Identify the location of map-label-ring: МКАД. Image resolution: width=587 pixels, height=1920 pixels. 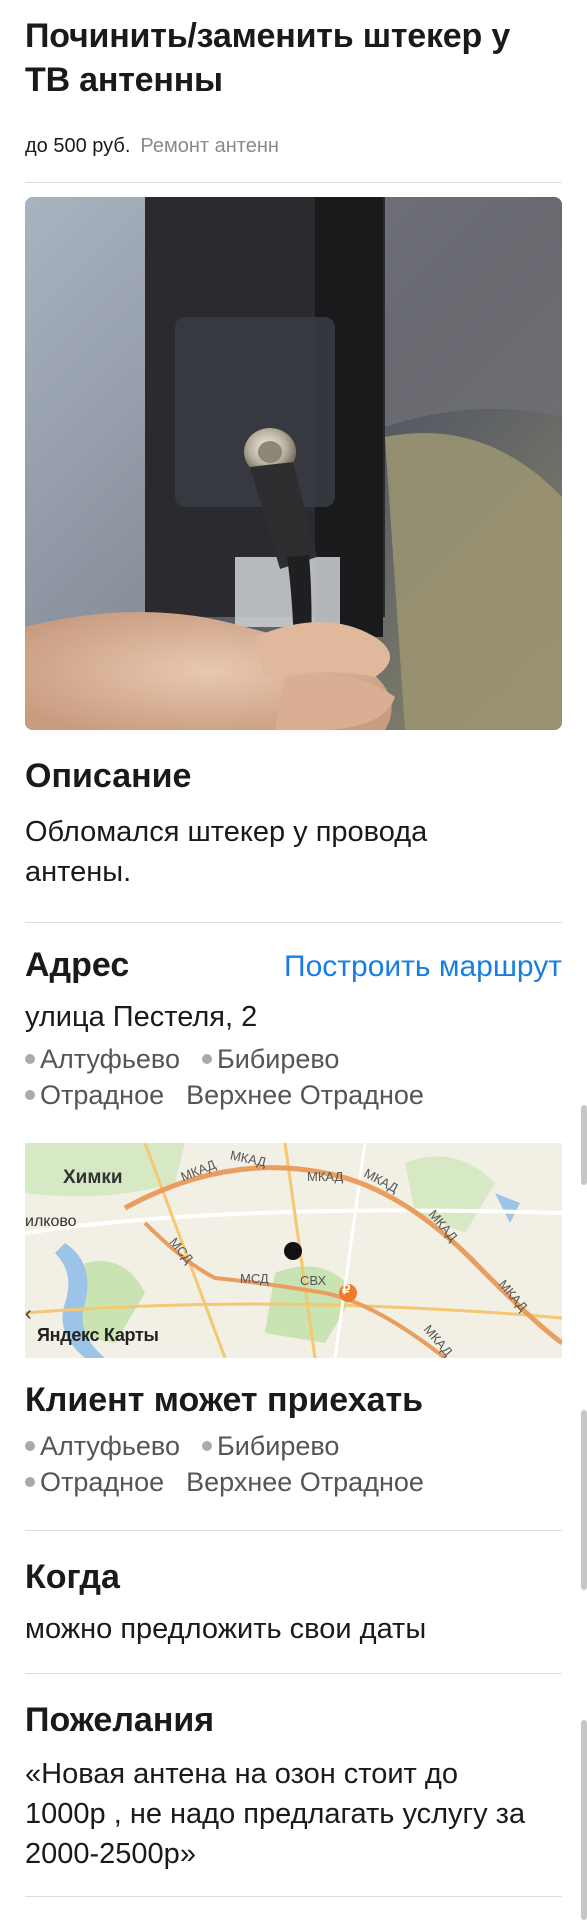
(325, 1176).